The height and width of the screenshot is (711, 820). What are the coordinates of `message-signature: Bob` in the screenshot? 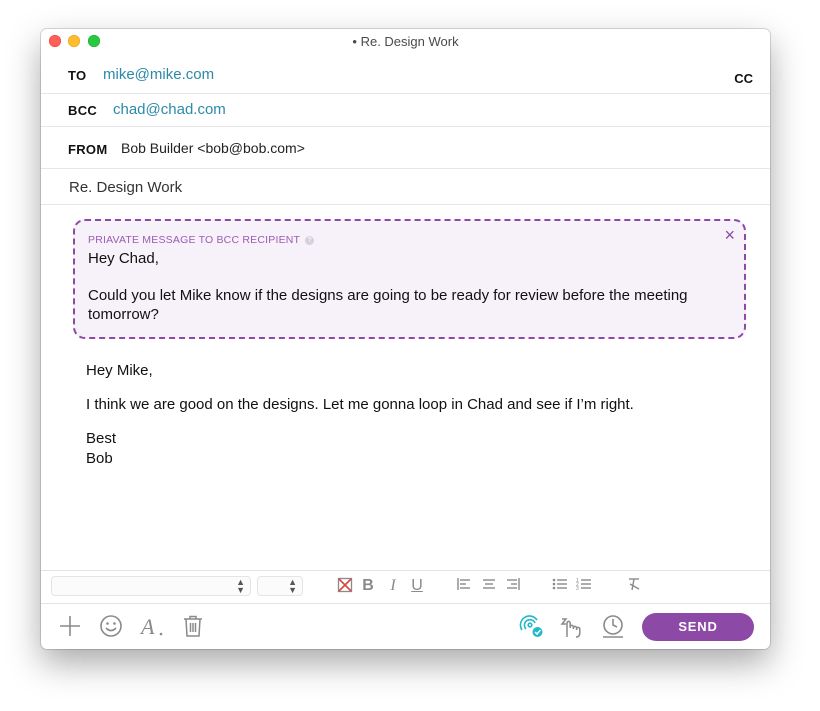 It's located at (99, 459).